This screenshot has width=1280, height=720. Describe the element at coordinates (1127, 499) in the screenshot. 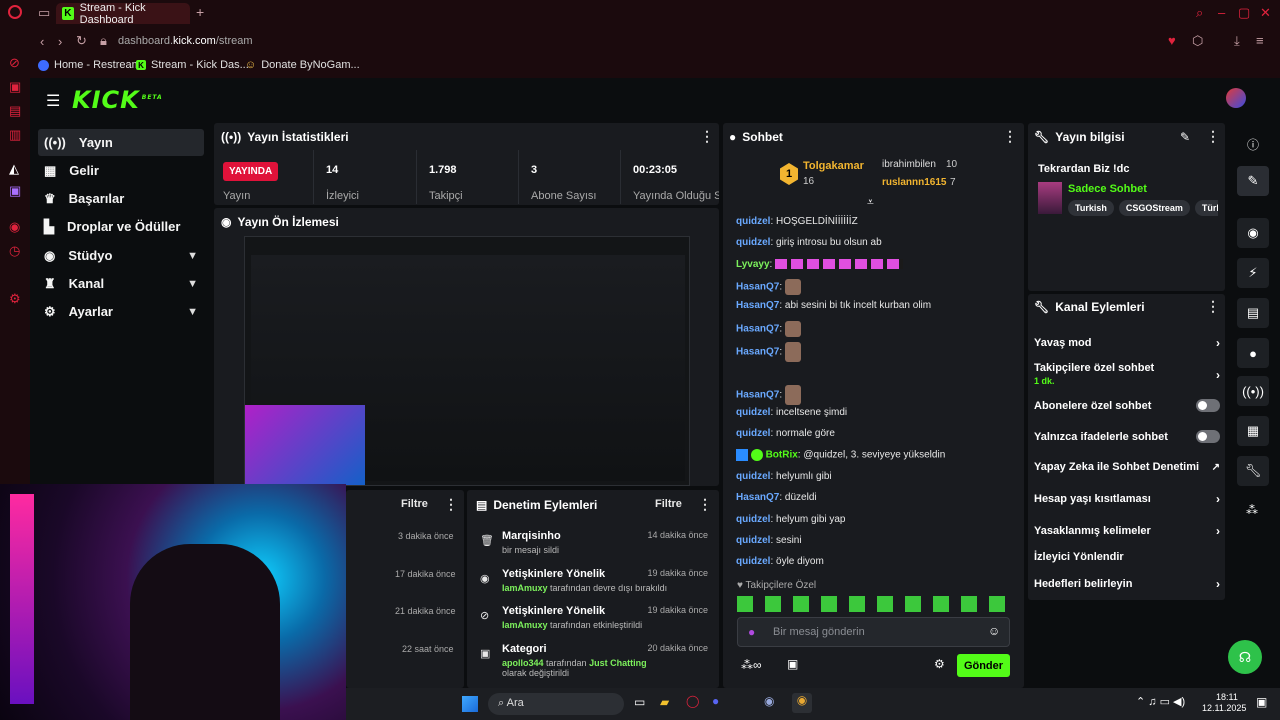

I see `action-account-age: Hesap yaşı kısıtlaması ›` at that location.